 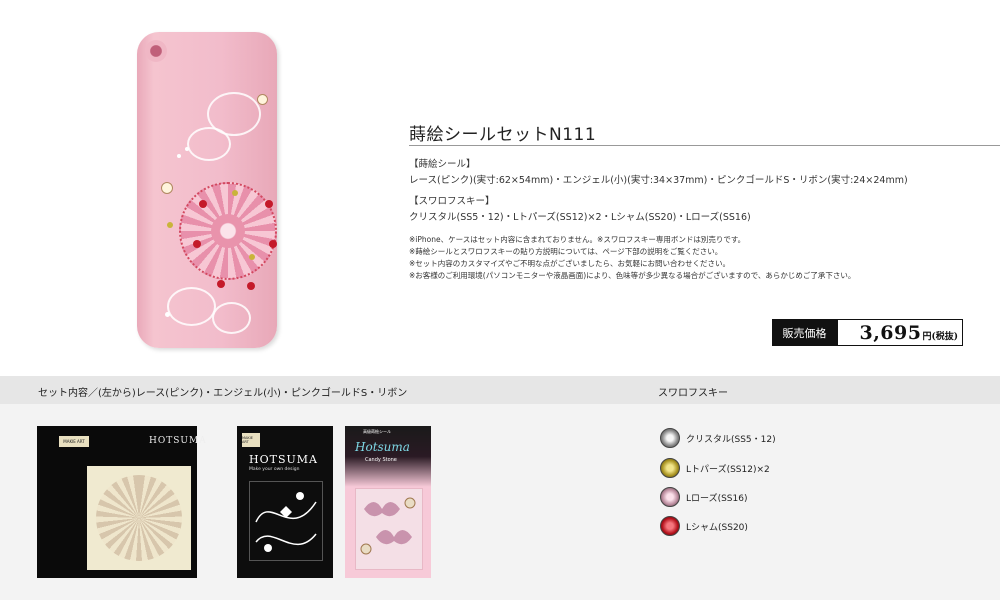 What do you see at coordinates (890, 332) in the screenshot?
I see `price-amount: 3,695` at bounding box center [890, 332].